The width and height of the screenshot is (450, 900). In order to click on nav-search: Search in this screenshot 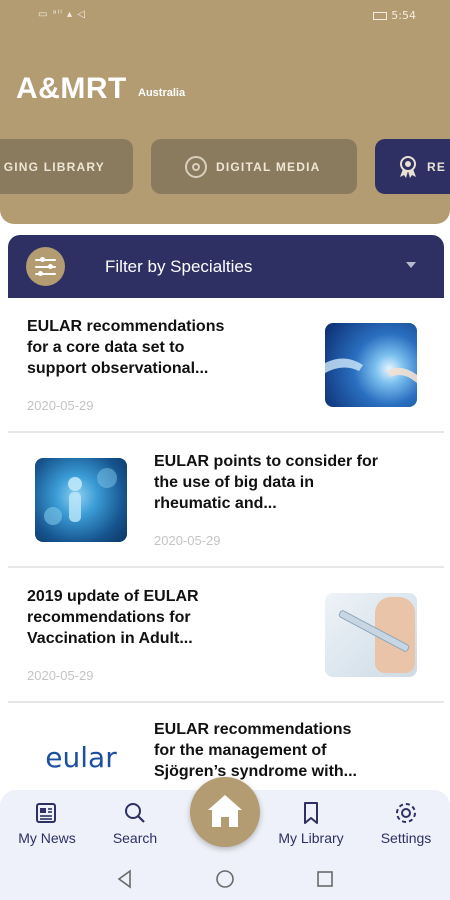, I will do `click(135, 823)`.